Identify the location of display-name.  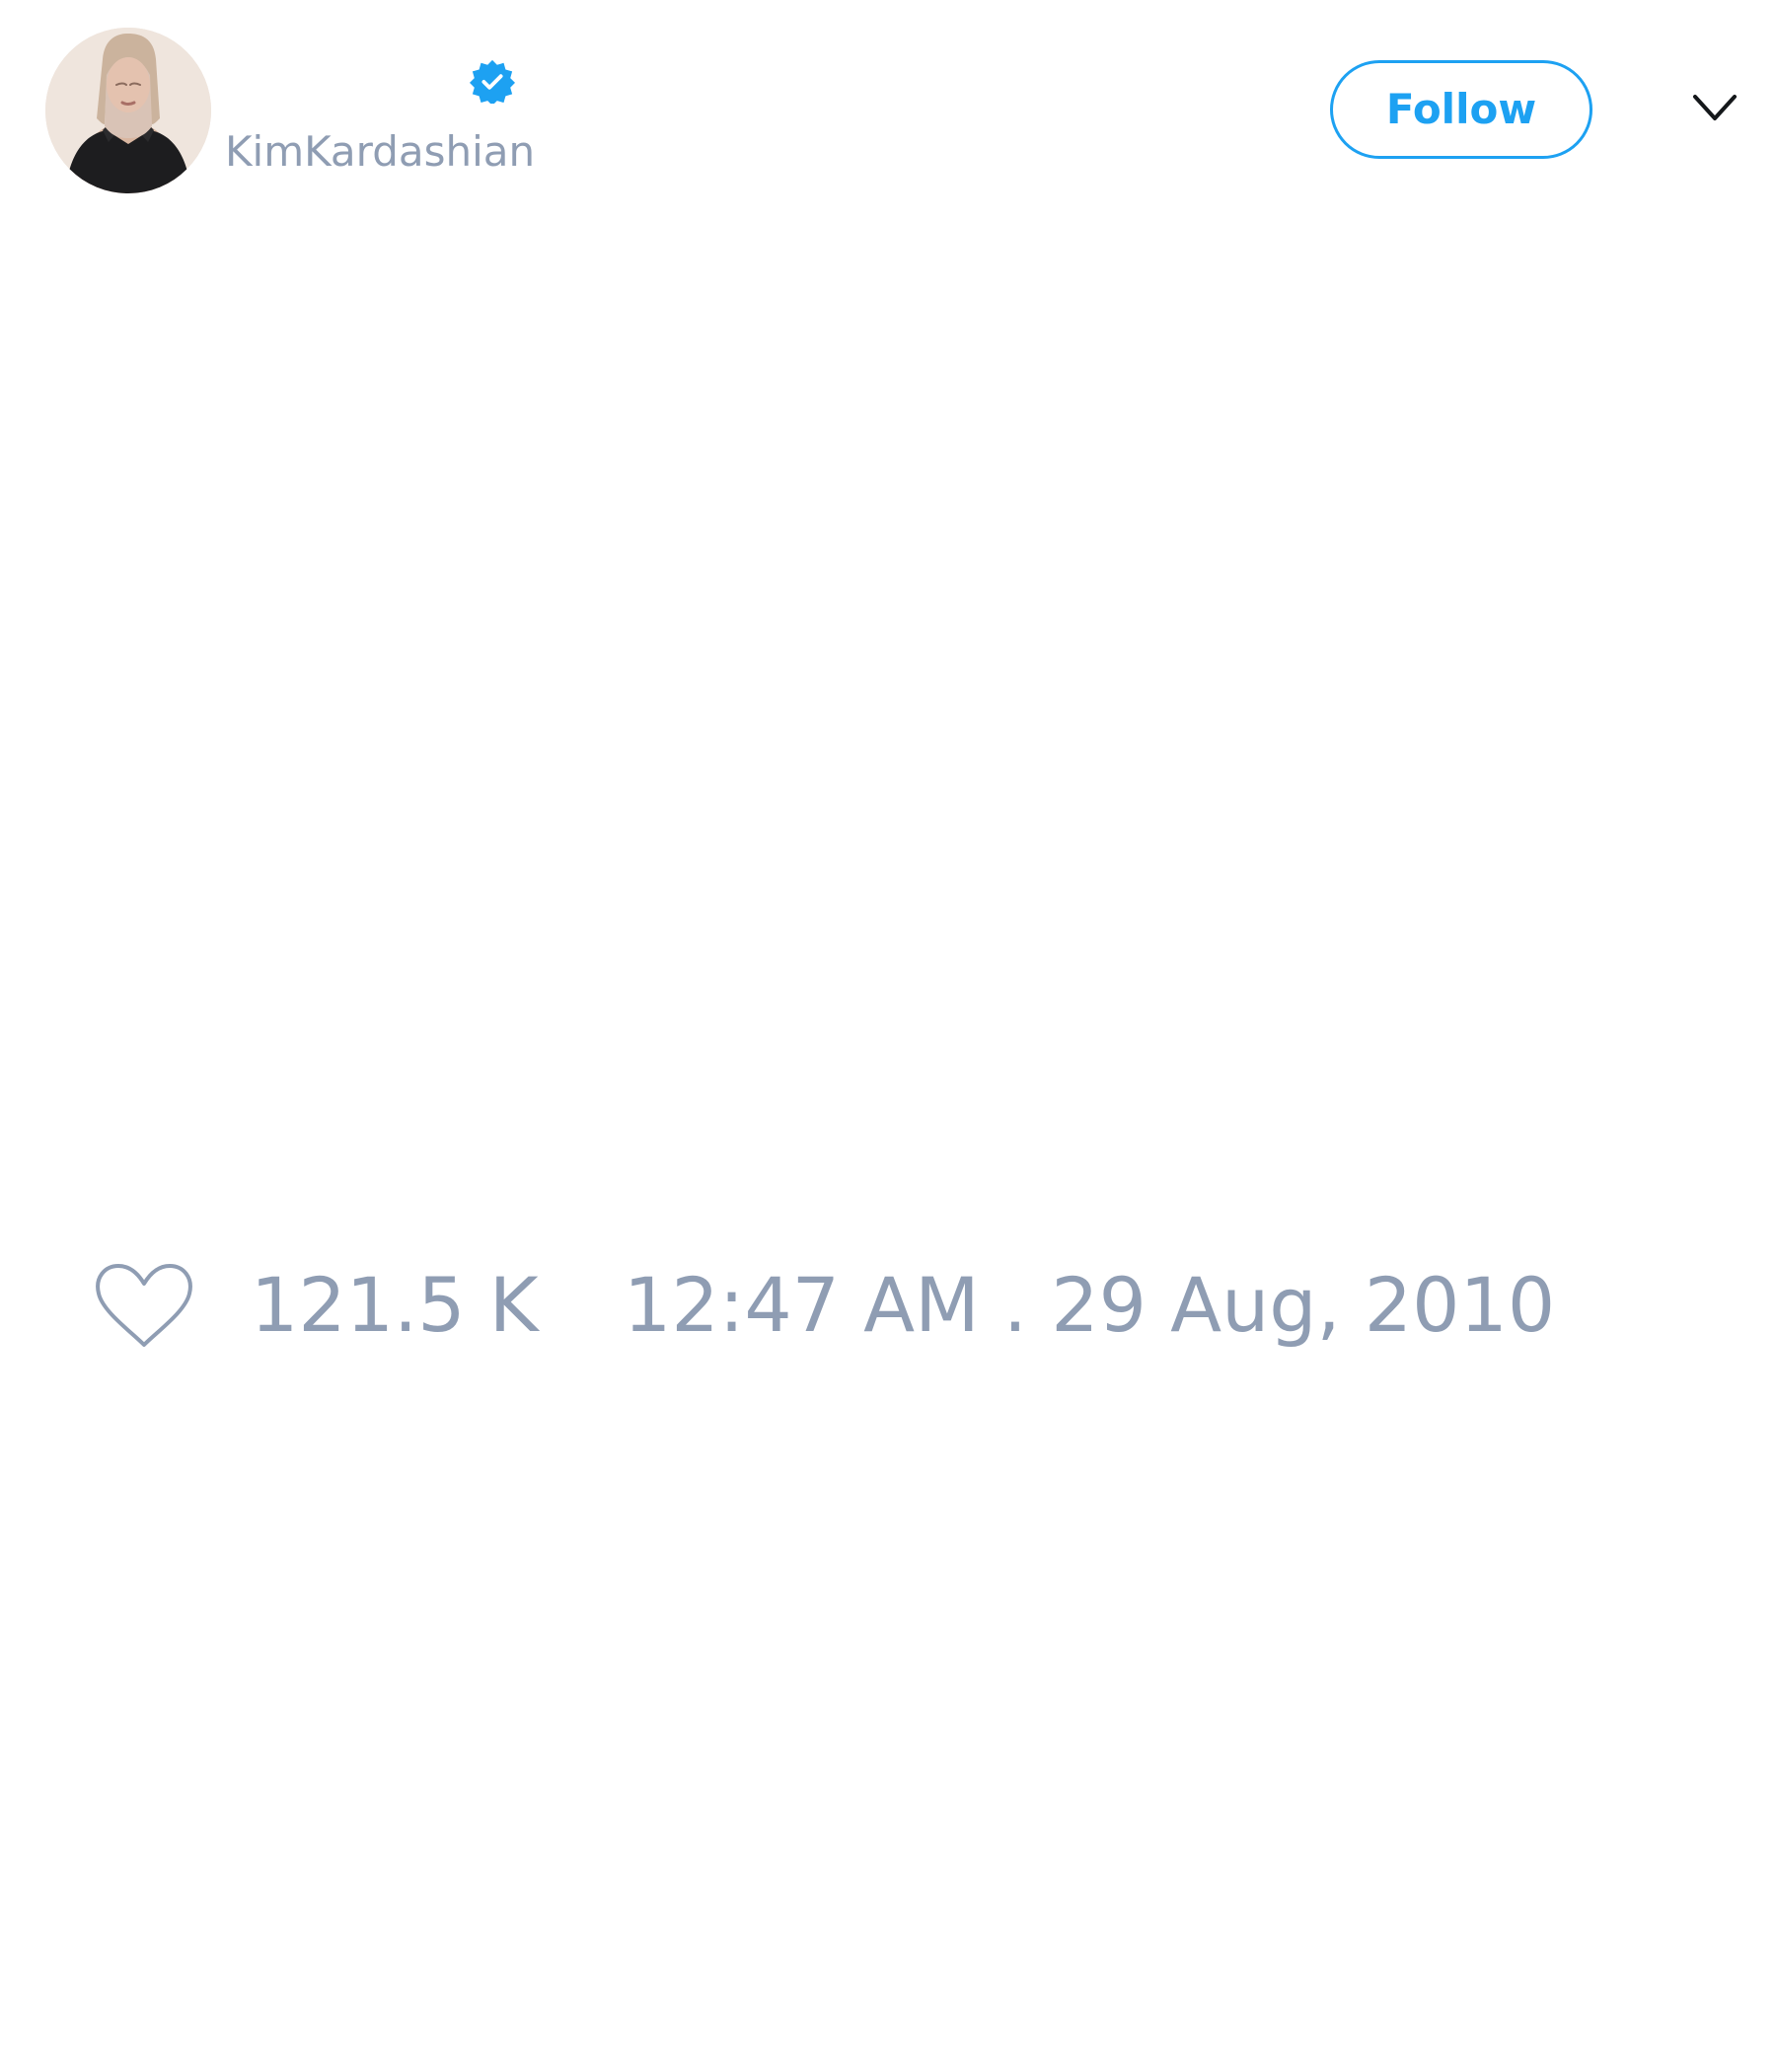
(344, 82).